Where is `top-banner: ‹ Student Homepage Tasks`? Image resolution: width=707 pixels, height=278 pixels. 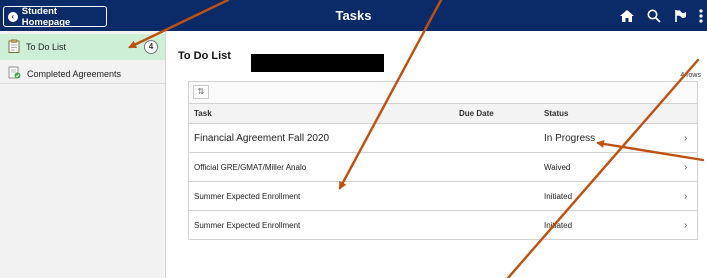
top-banner: ‹ Student Homepage Tasks is located at coordinates (353, 15).